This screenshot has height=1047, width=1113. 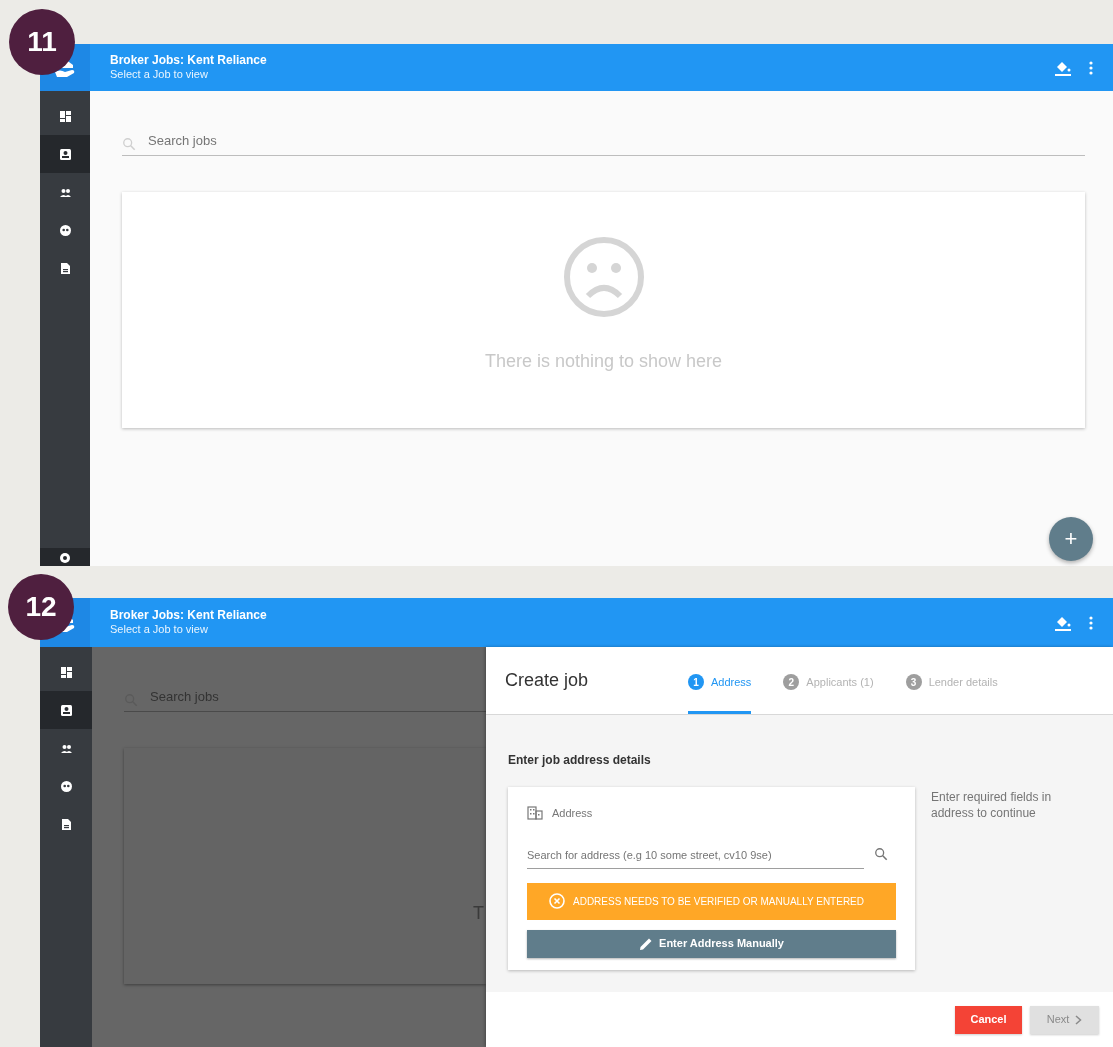 I want to click on step-badge: 12, so click(x=41, y=607).